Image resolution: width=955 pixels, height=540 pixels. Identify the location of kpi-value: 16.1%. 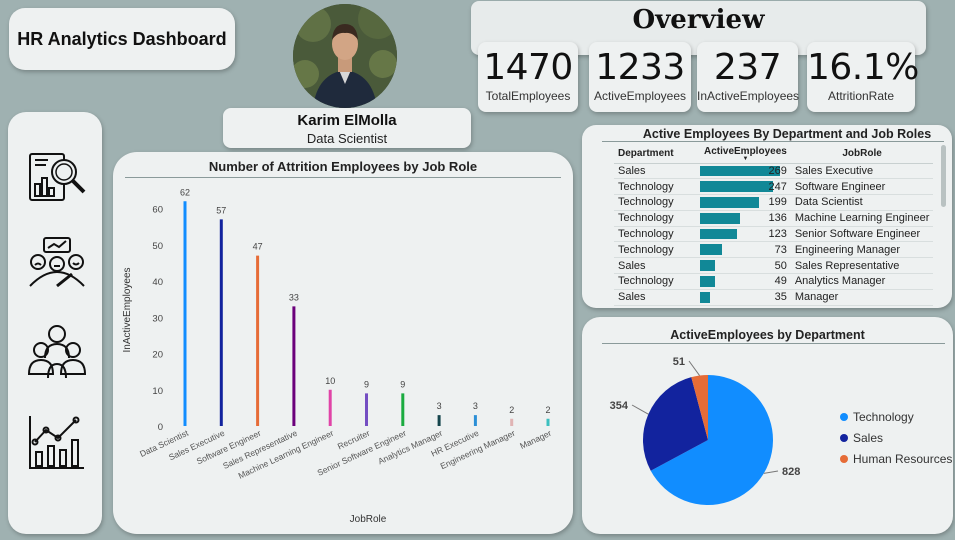
(863, 67).